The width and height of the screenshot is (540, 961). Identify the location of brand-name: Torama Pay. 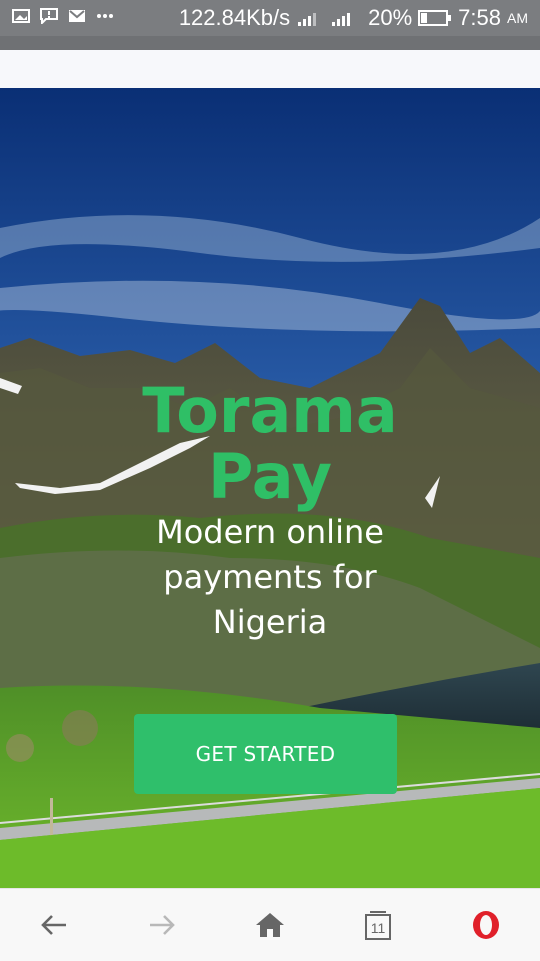
(270, 444).